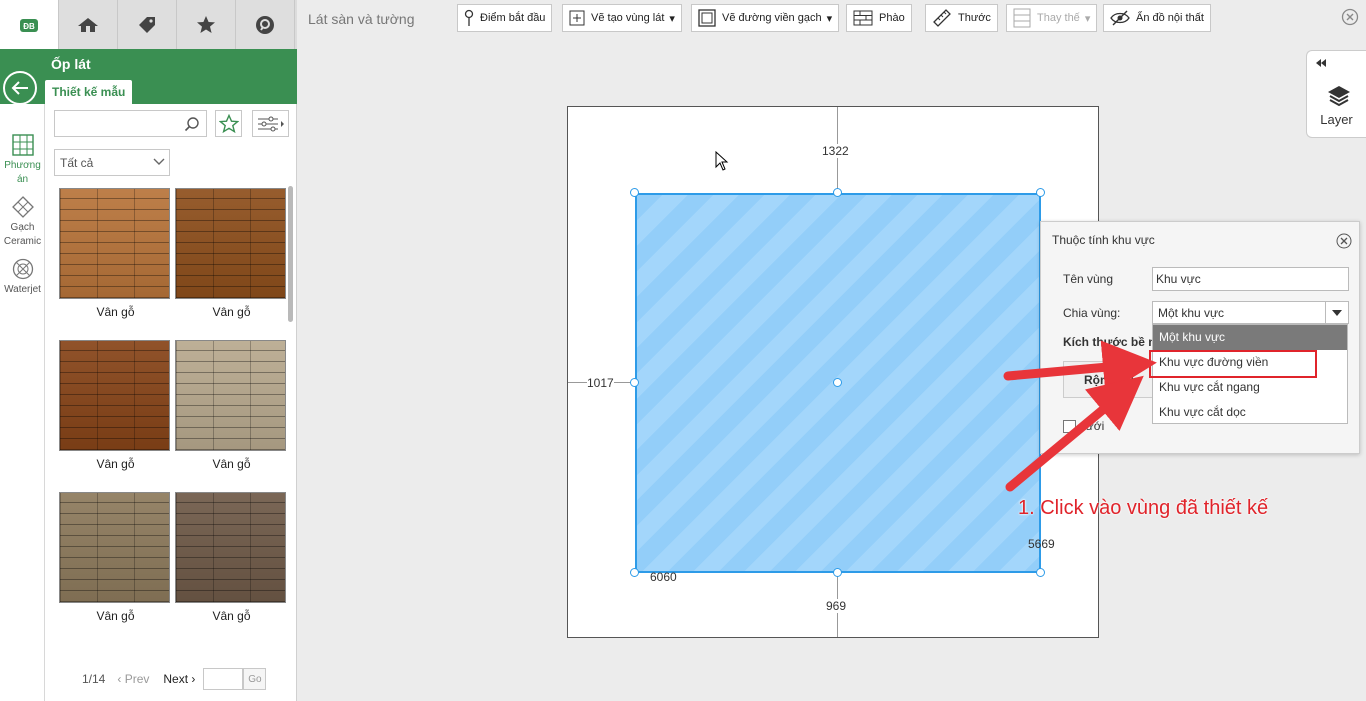  What do you see at coordinates (513, 18) in the screenshot?
I see `start-point-label: Điểm bắt đầu` at bounding box center [513, 18].